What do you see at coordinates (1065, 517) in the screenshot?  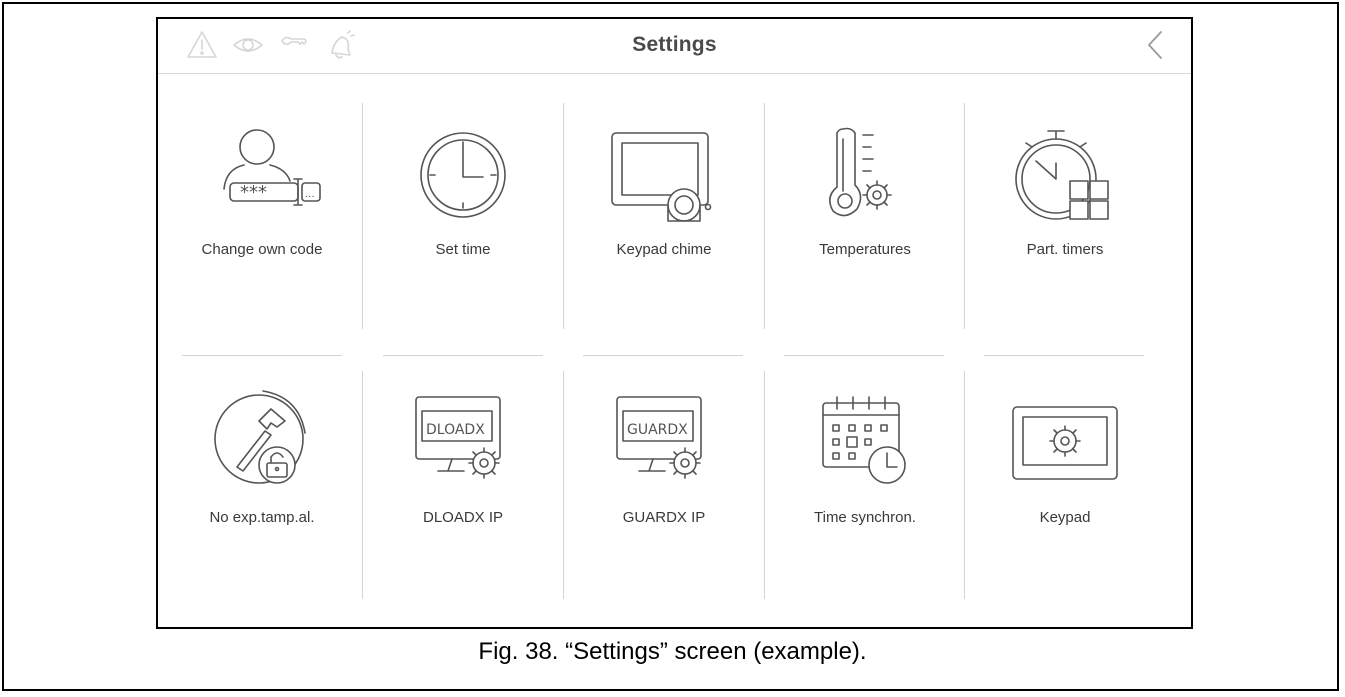 I see `tile-label: Keypad` at bounding box center [1065, 517].